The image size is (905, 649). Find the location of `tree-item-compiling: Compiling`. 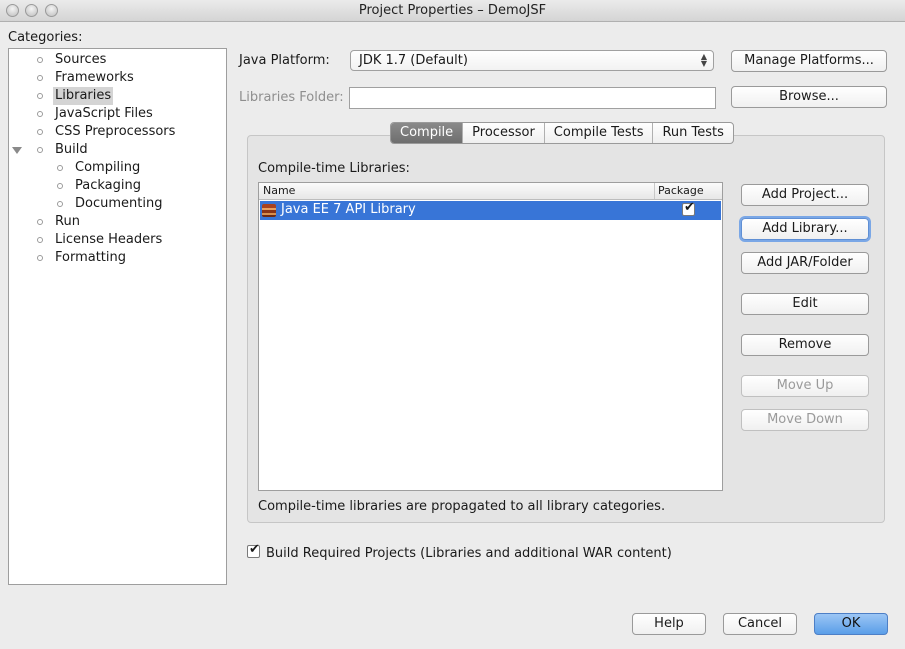

tree-item-compiling: Compiling is located at coordinates (117, 168).